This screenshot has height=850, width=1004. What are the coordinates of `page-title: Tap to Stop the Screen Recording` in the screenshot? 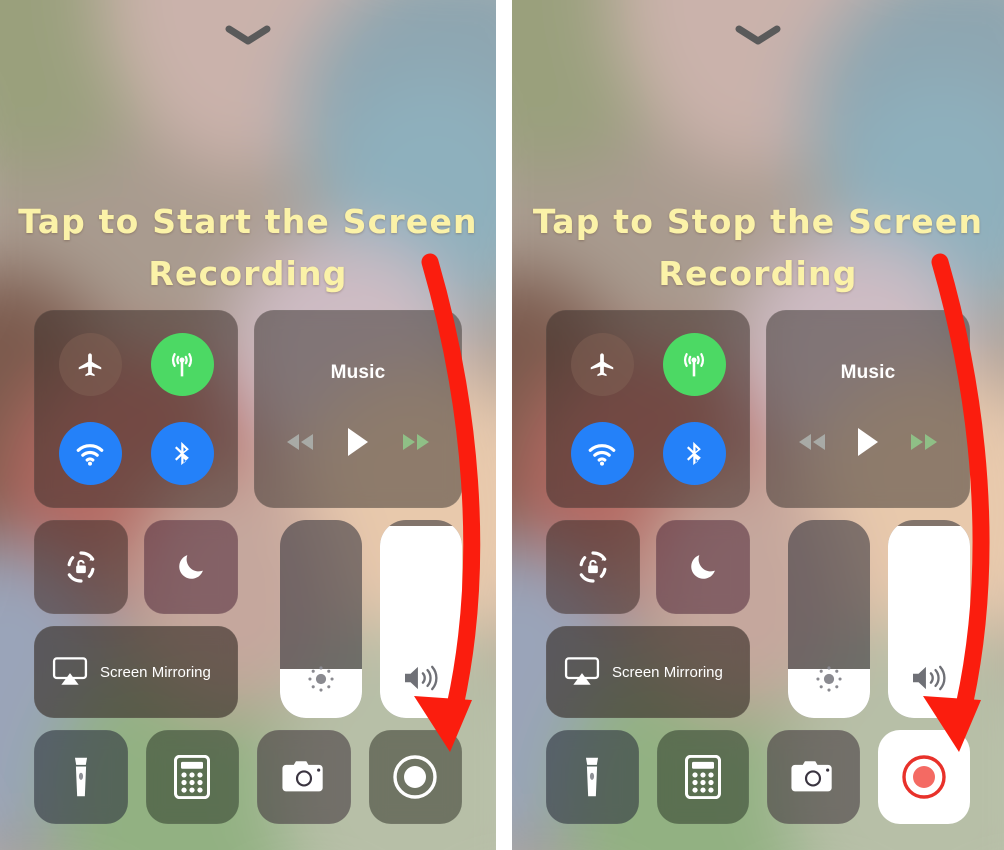 It's located at (758, 247).